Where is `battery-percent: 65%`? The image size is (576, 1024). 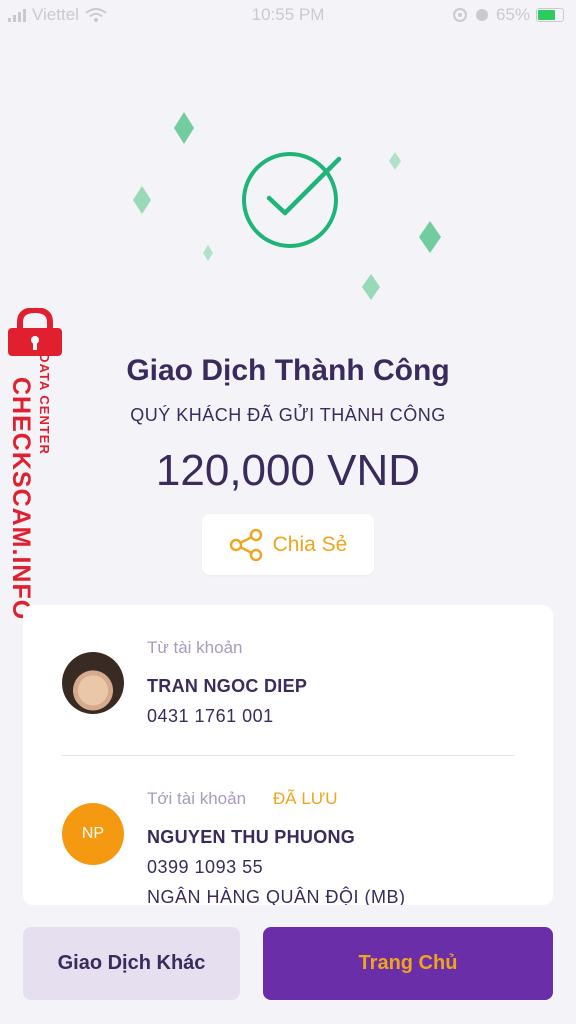 battery-percent: 65% is located at coordinates (512, 14).